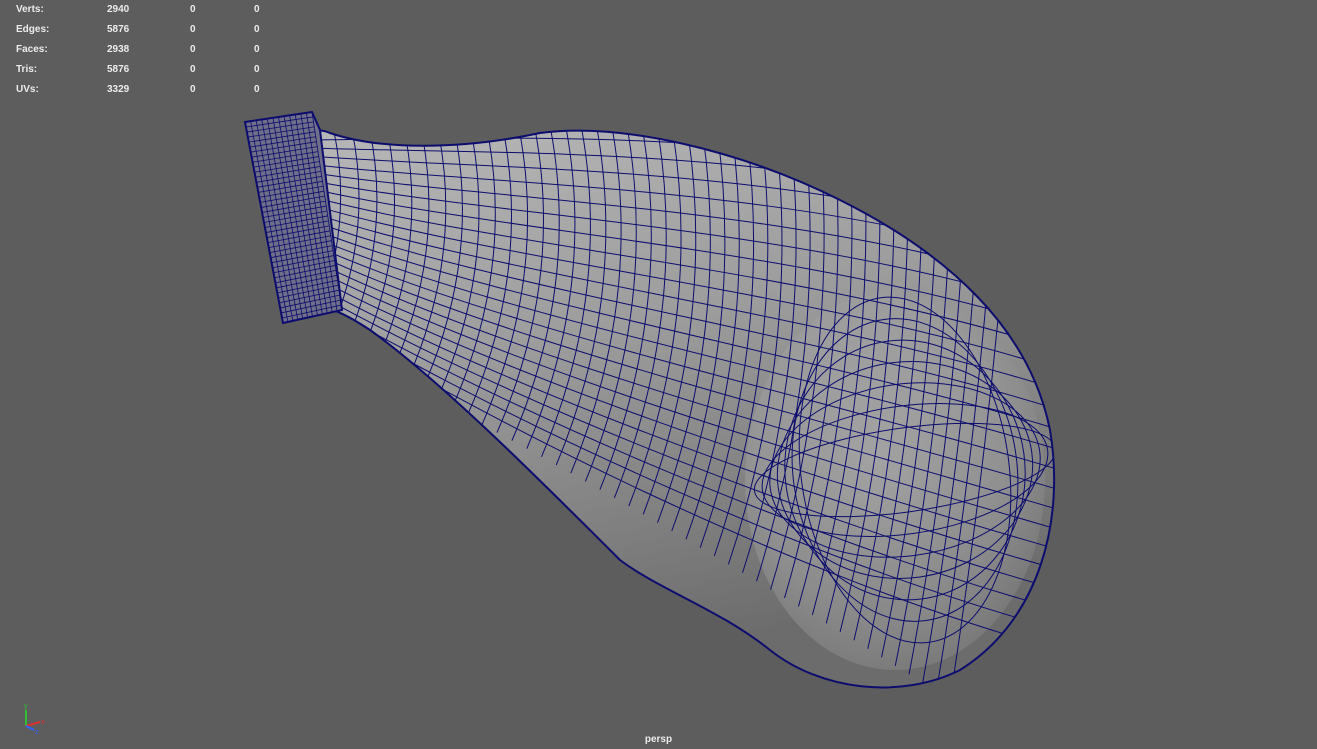 This screenshot has height=749, width=1317. What do you see at coordinates (33, 724) in the screenshot?
I see `x-axis-line` at bounding box center [33, 724].